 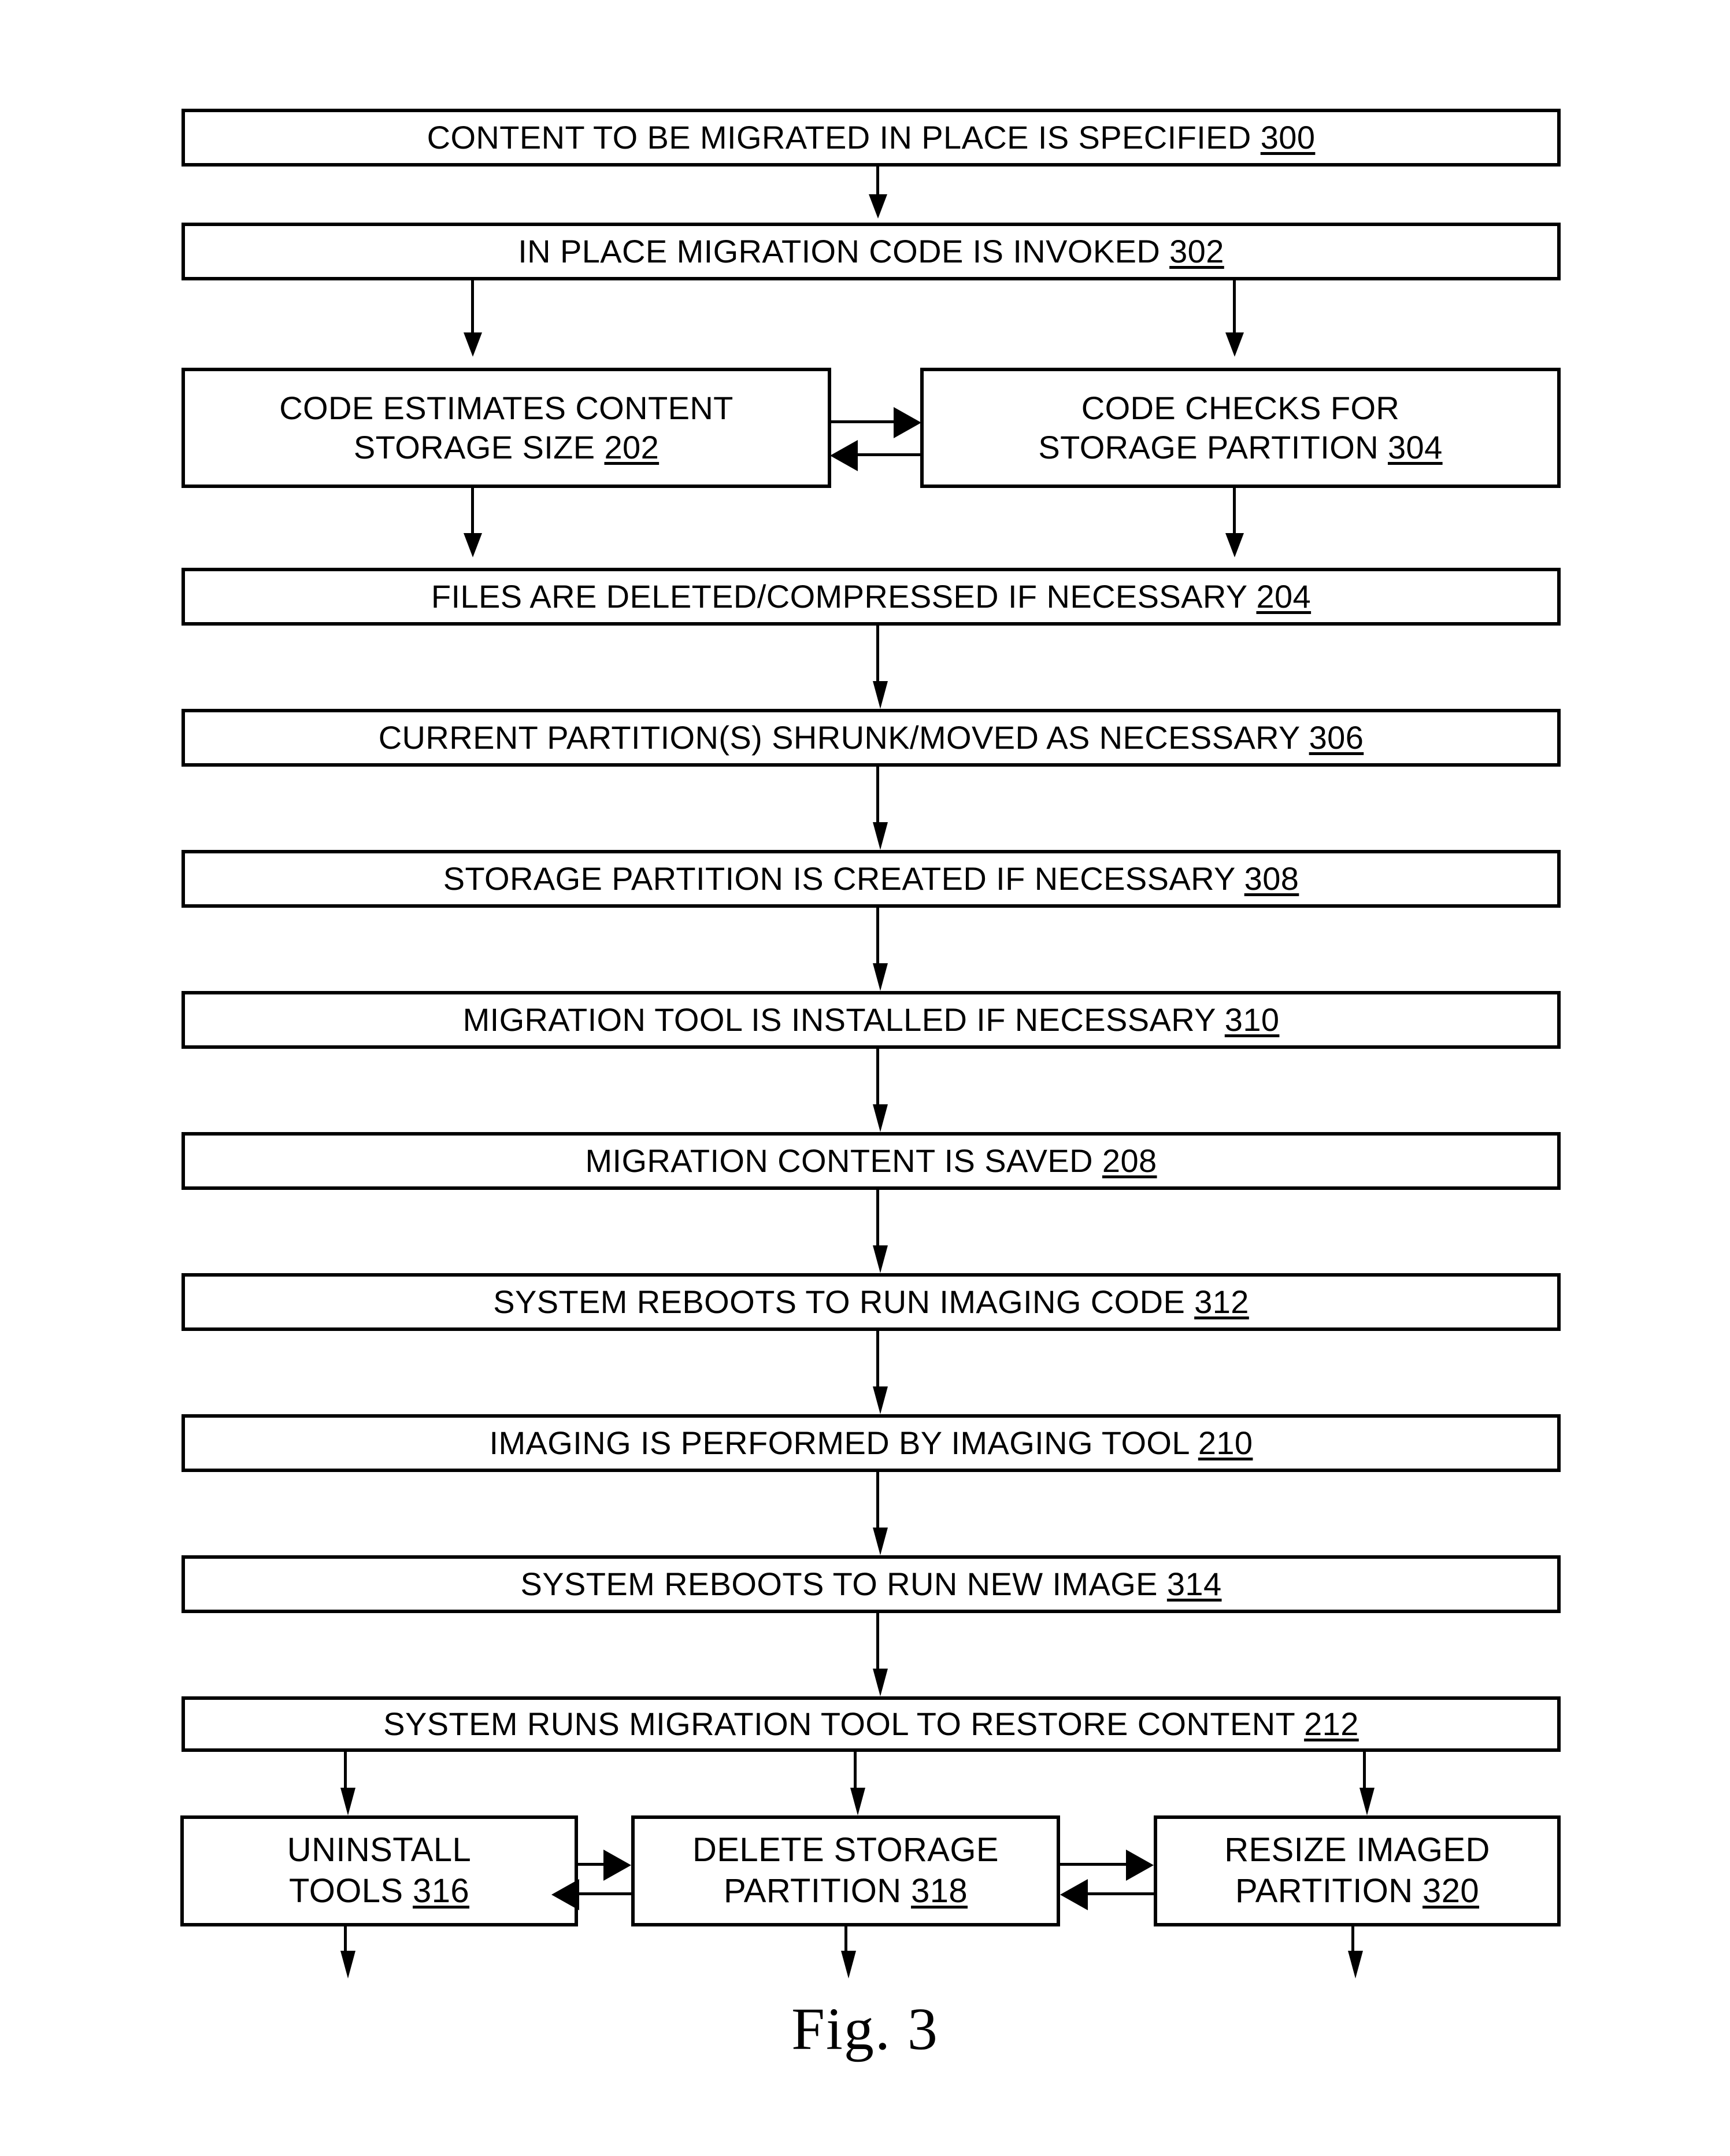 I want to click on node-302-refnum: 302, so click(x=1196, y=250).